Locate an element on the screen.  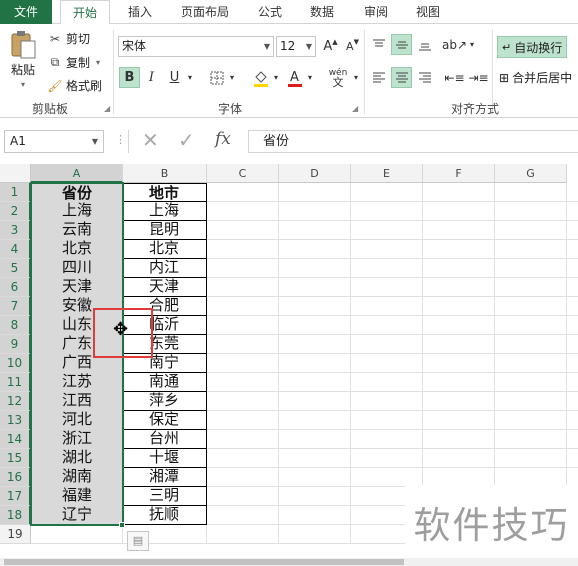
borders-button is located at coordinates (216, 77).